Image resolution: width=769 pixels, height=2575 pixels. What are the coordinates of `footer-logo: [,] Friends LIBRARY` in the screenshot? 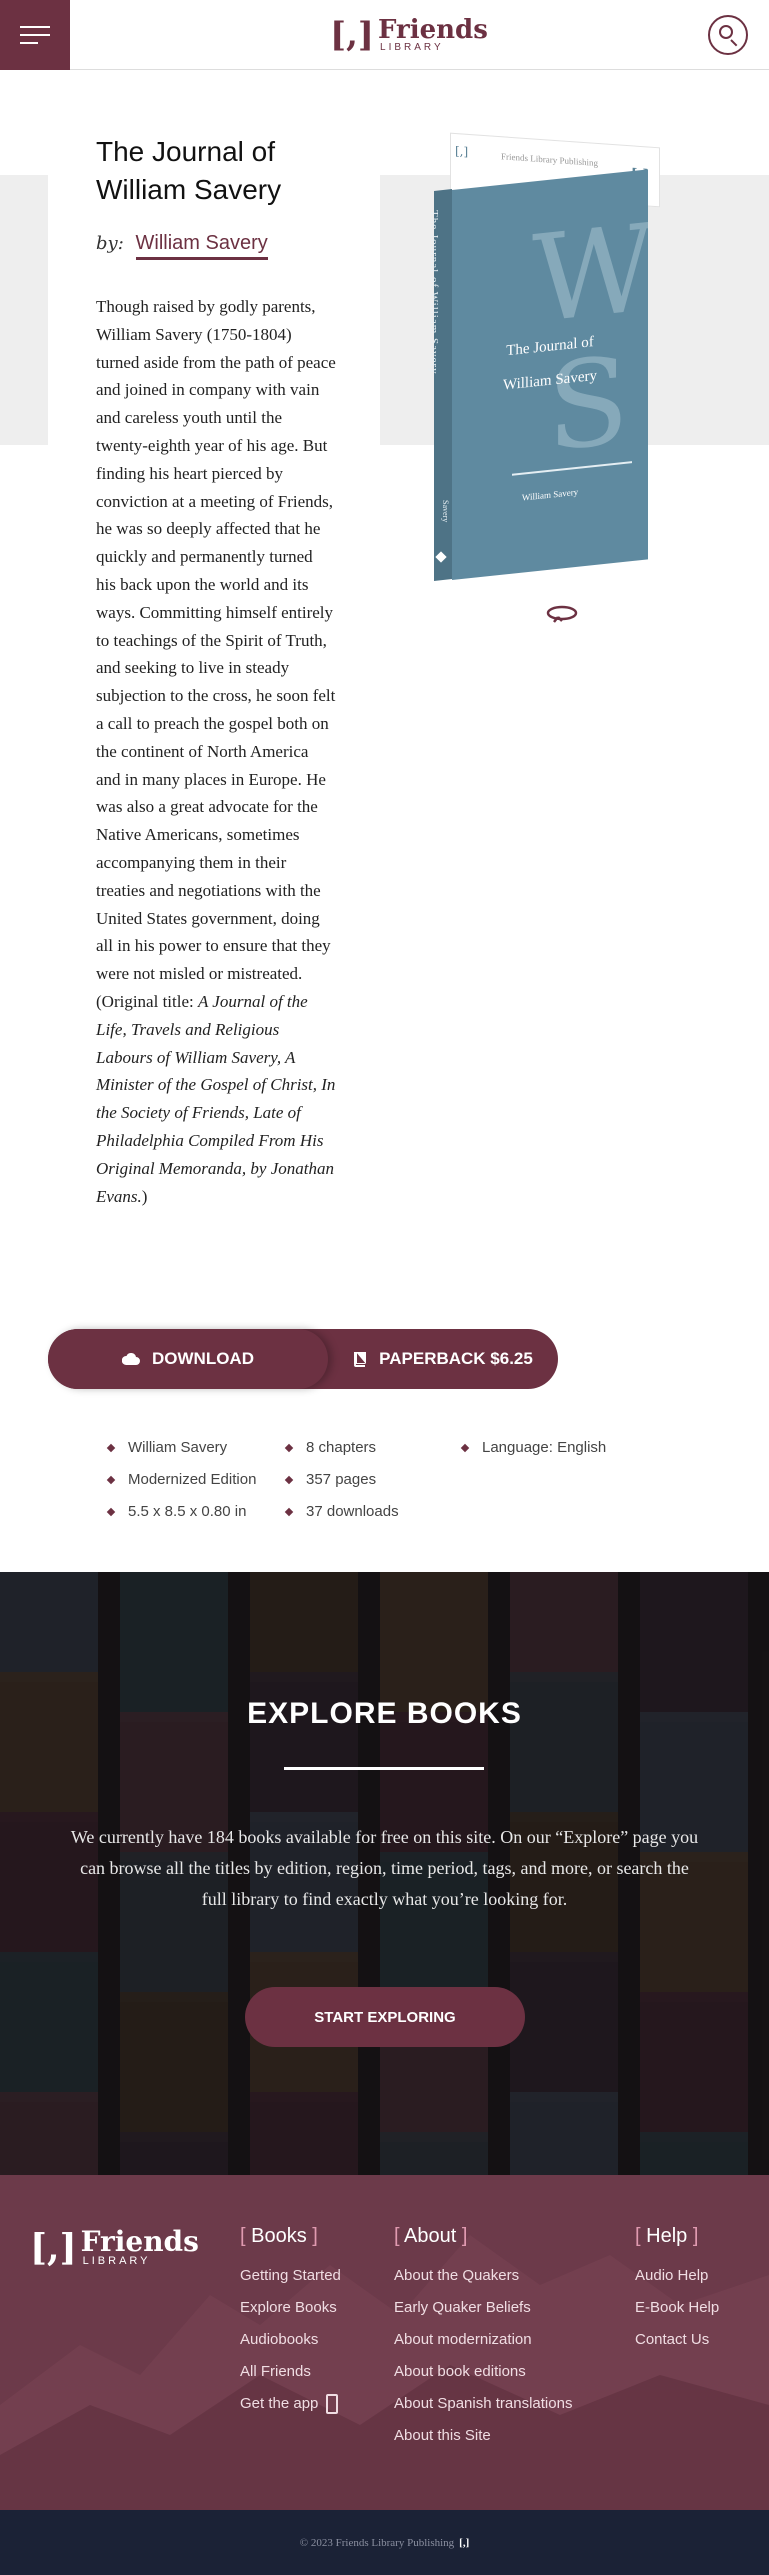 It's located at (114, 2247).